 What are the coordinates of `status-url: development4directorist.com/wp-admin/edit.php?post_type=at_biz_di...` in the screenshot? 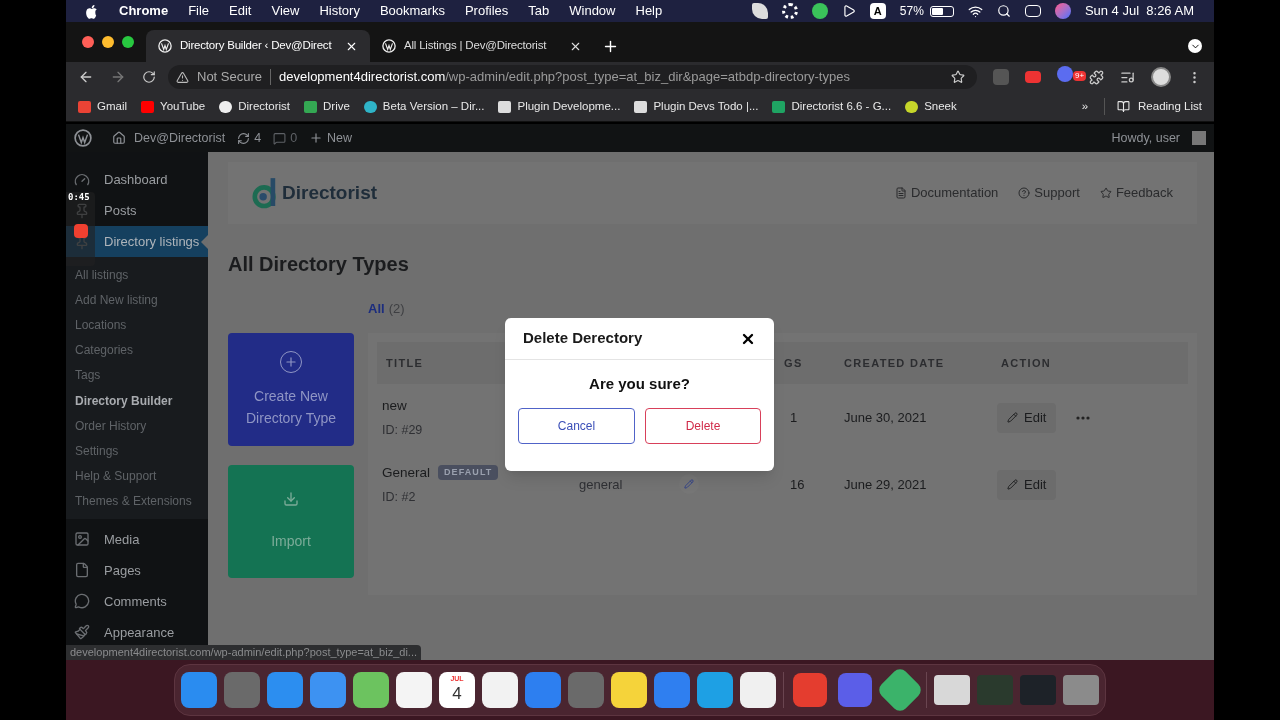 It's located at (243, 652).